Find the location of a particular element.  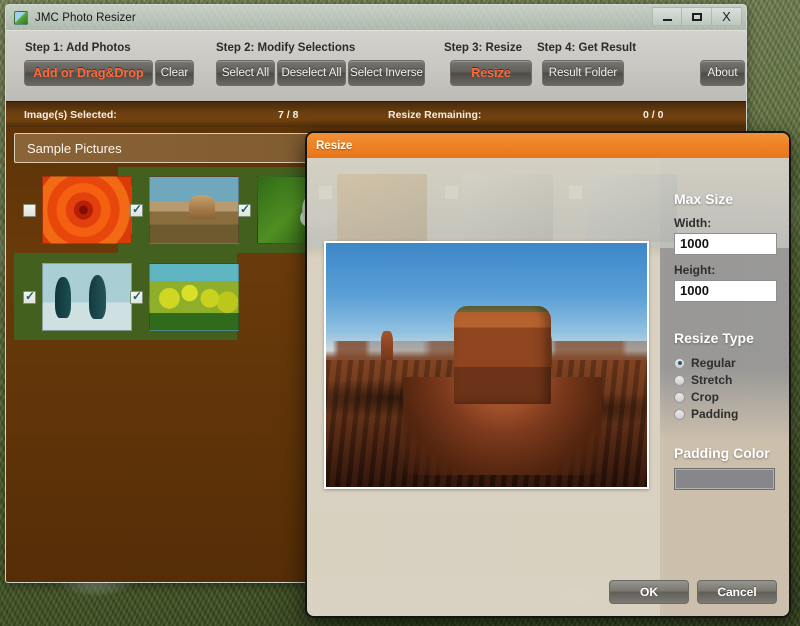

close-icon: X is located at coordinates (726, 16).